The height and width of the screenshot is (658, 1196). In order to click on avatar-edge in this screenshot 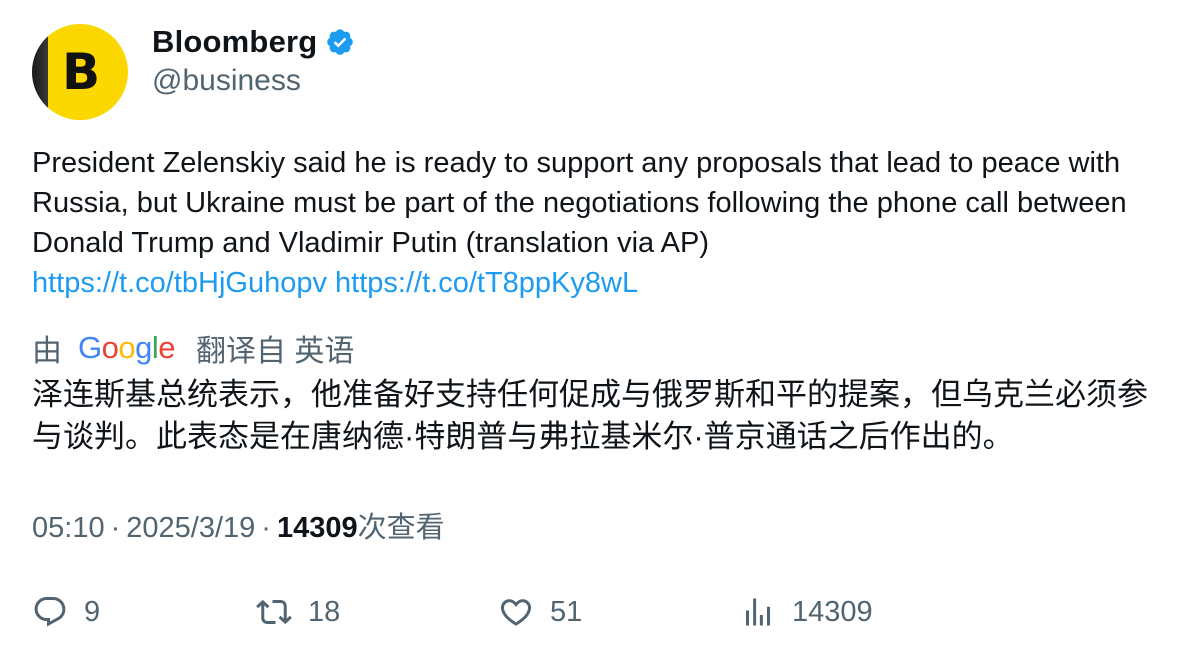, I will do `click(40, 72)`.